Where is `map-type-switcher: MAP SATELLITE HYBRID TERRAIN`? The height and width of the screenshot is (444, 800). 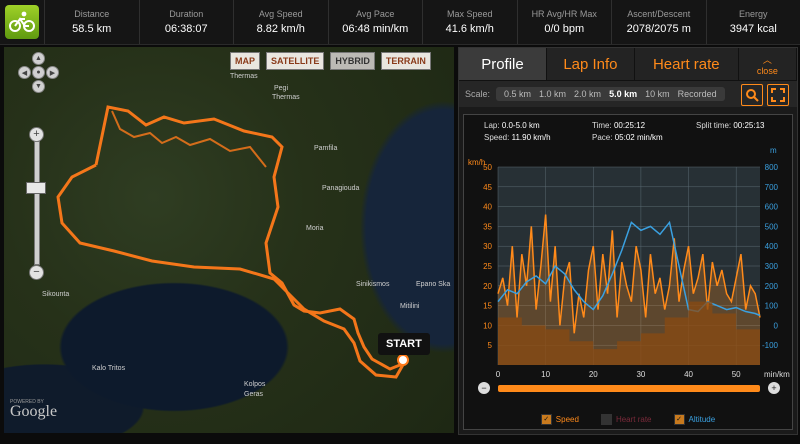
map-type-switcher: MAP SATELLITE HYBRID TERRAIN is located at coordinates (330, 61).